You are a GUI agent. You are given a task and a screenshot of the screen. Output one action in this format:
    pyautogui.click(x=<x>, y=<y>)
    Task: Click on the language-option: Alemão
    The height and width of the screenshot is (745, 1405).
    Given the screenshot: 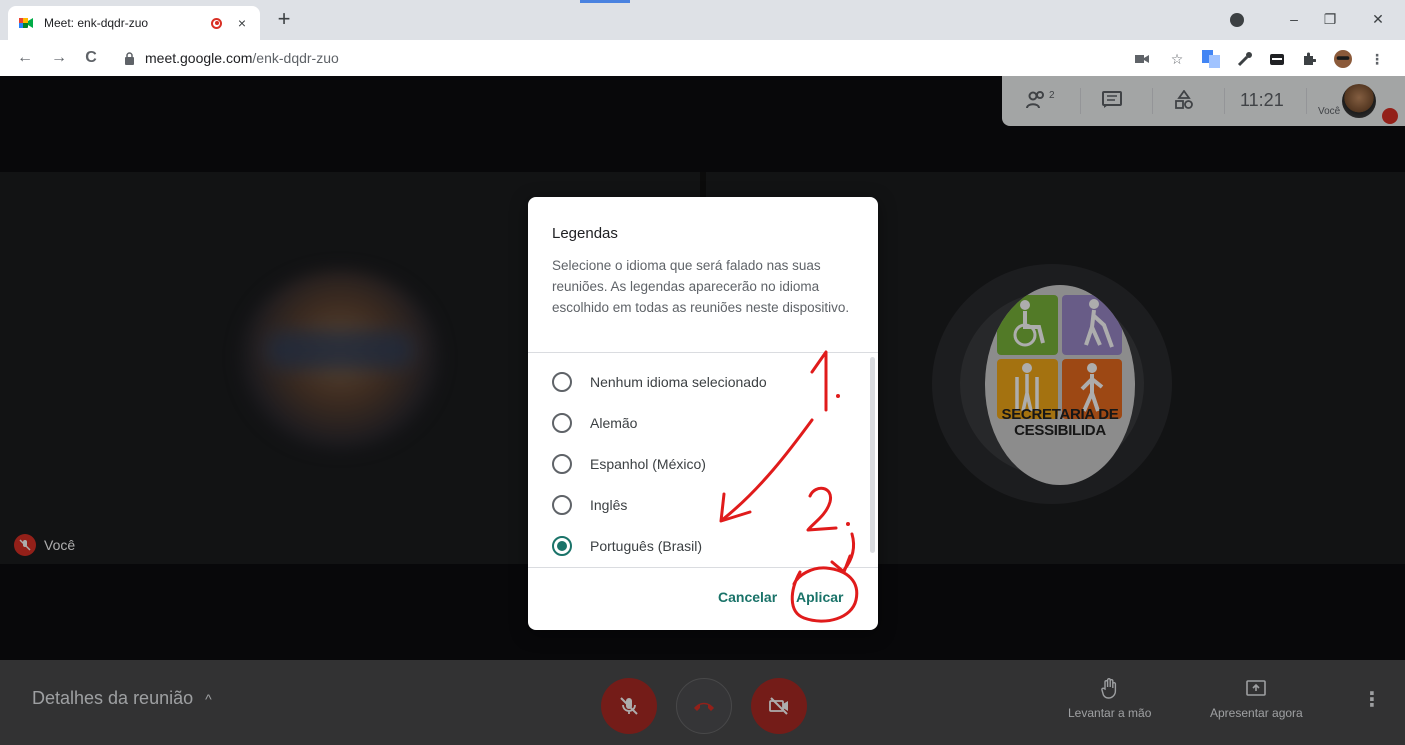 What is the action you would take?
    pyautogui.click(x=594, y=423)
    